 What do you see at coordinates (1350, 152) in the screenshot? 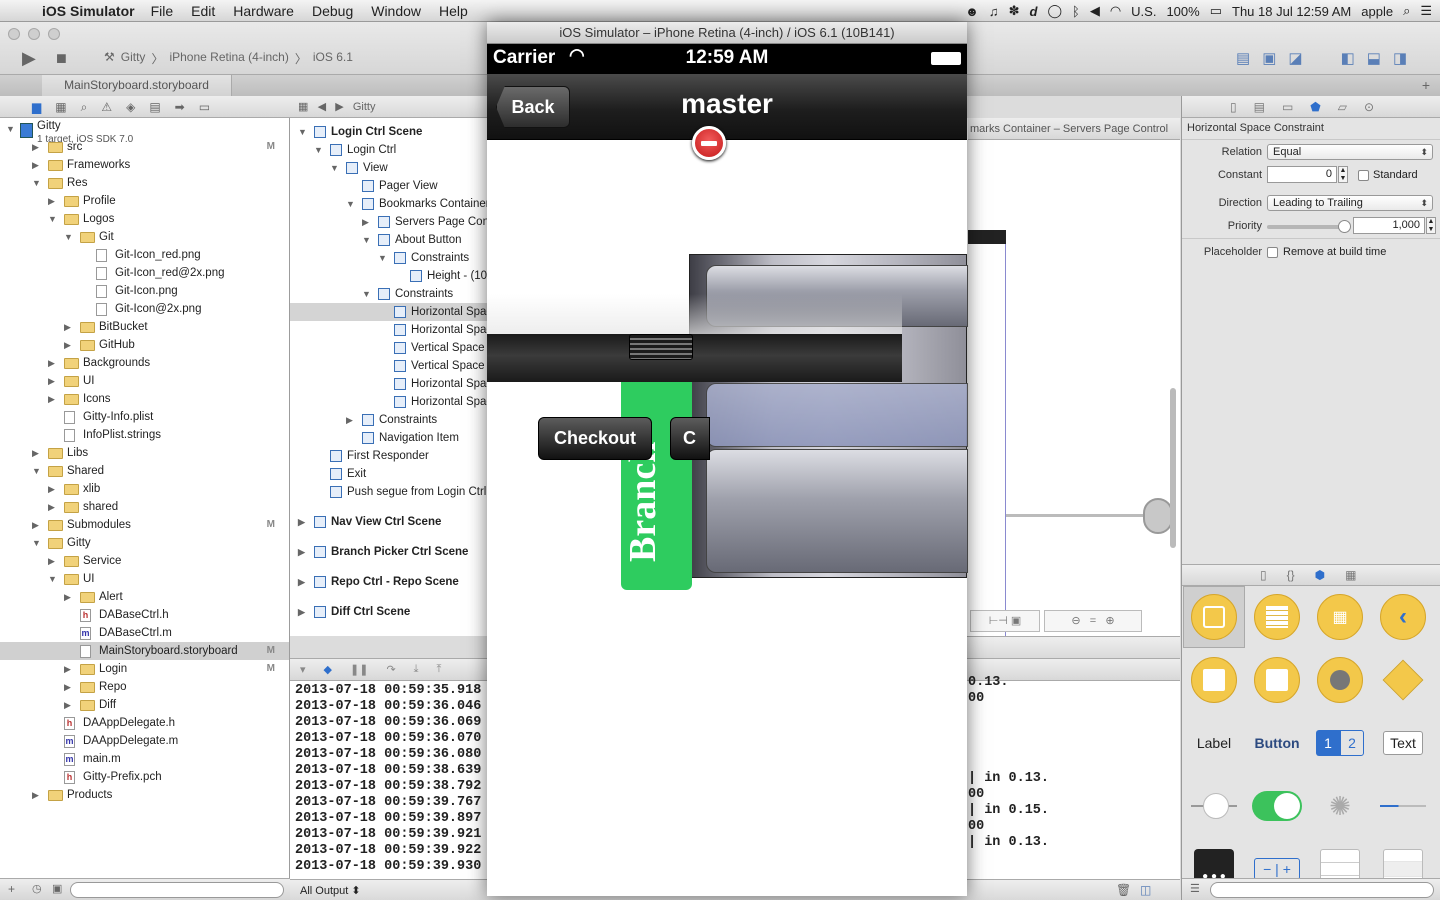
I see `relation-popup: Equal` at bounding box center [1350, 152].